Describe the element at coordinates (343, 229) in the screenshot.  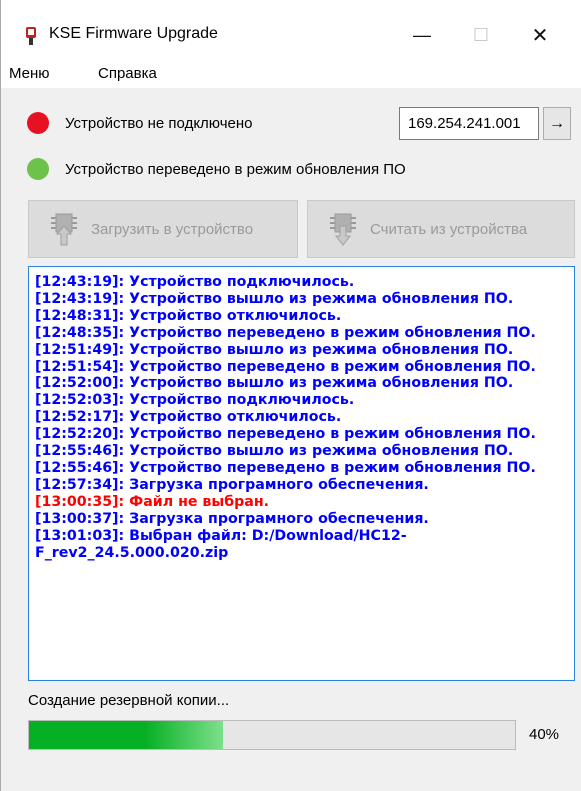
I see `chip-download-icon` at that location.